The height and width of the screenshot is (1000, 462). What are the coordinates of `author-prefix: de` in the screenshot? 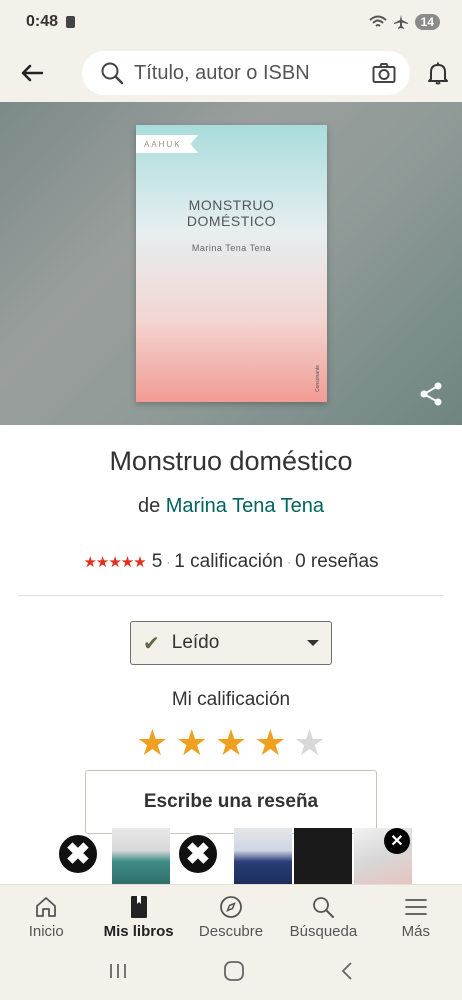 It's located at (149, 506).